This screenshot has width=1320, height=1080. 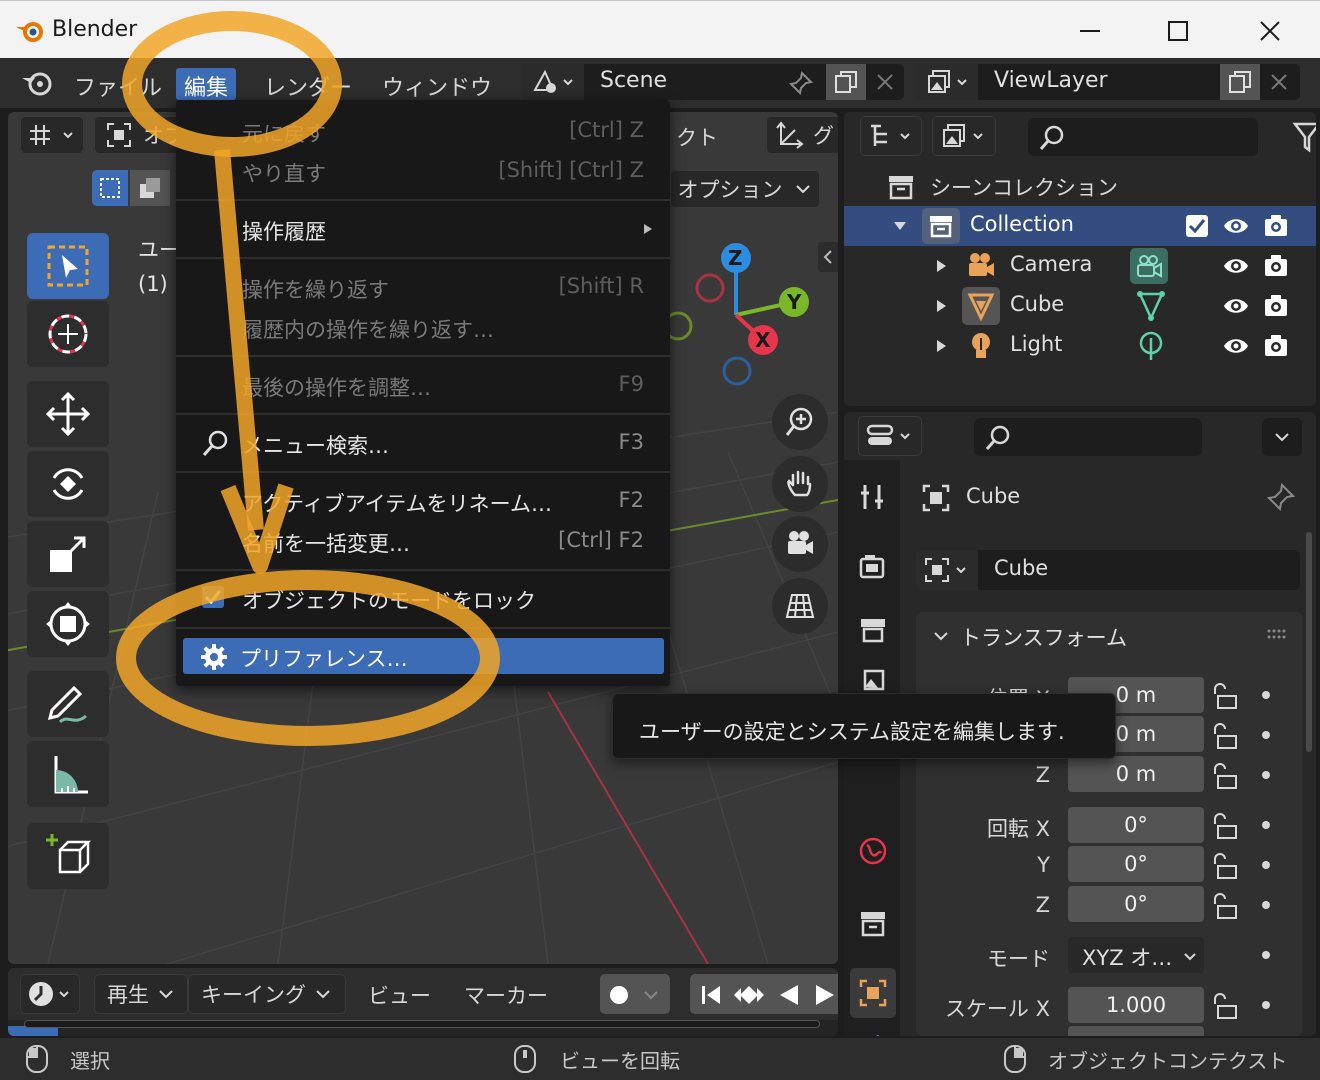 I want to click on rotation-x-field: 0°, so click(x=1136, y=825).